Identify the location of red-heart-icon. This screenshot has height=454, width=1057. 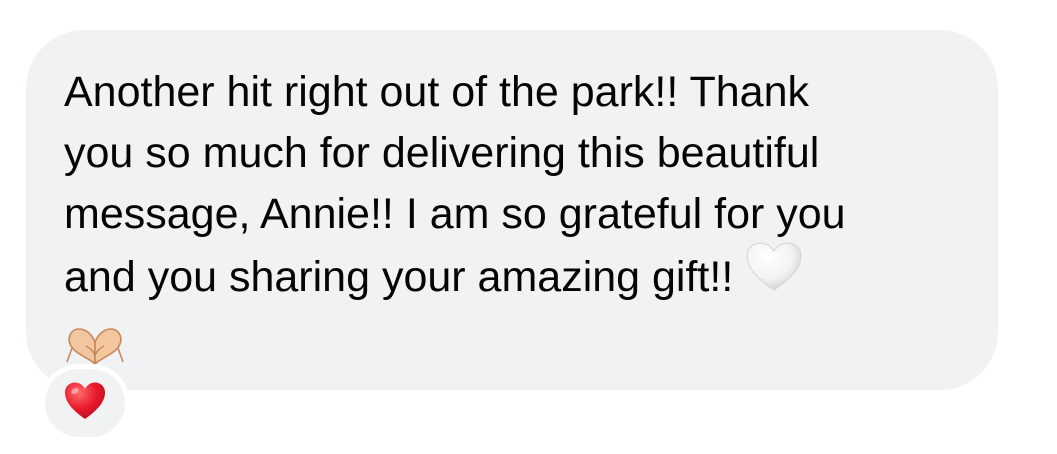
(85, 403).